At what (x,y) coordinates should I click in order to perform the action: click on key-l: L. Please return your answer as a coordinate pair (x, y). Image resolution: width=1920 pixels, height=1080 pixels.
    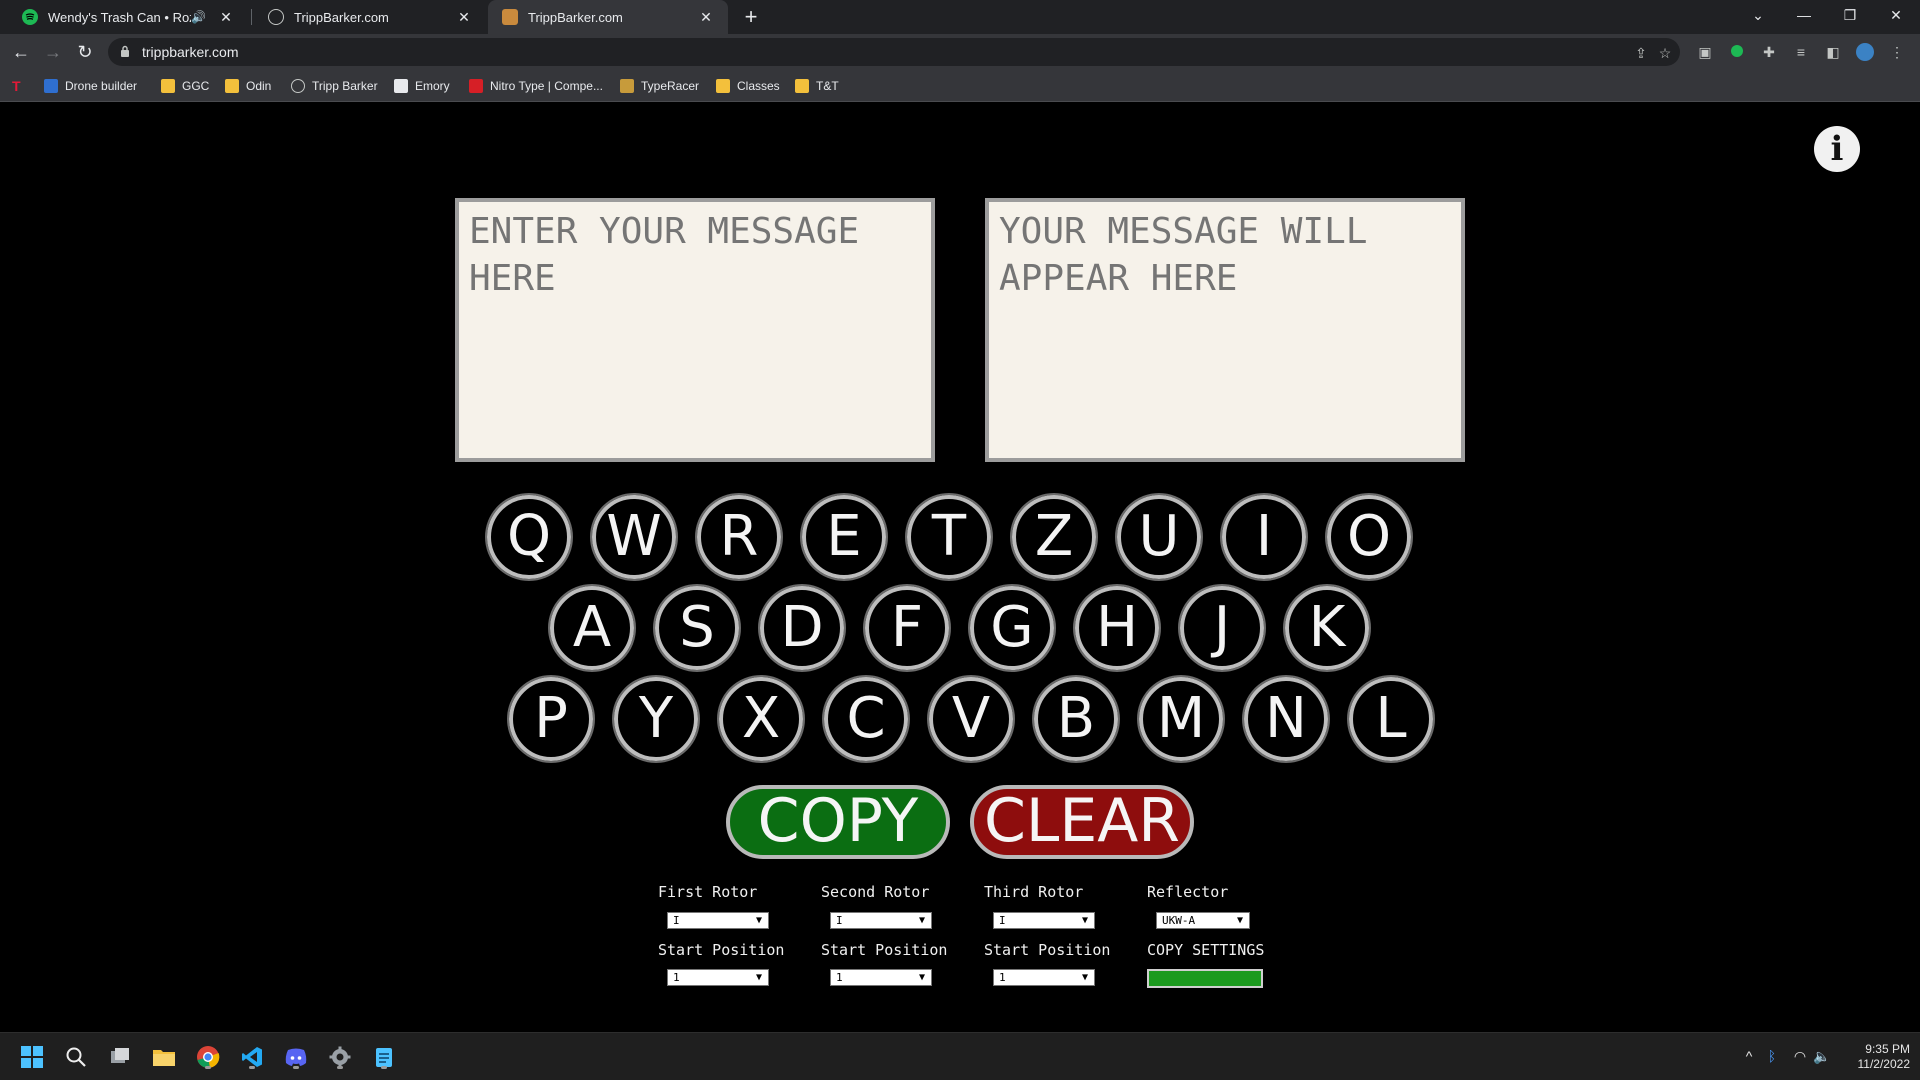
    Looking at the image, I should click on (1391, 719).